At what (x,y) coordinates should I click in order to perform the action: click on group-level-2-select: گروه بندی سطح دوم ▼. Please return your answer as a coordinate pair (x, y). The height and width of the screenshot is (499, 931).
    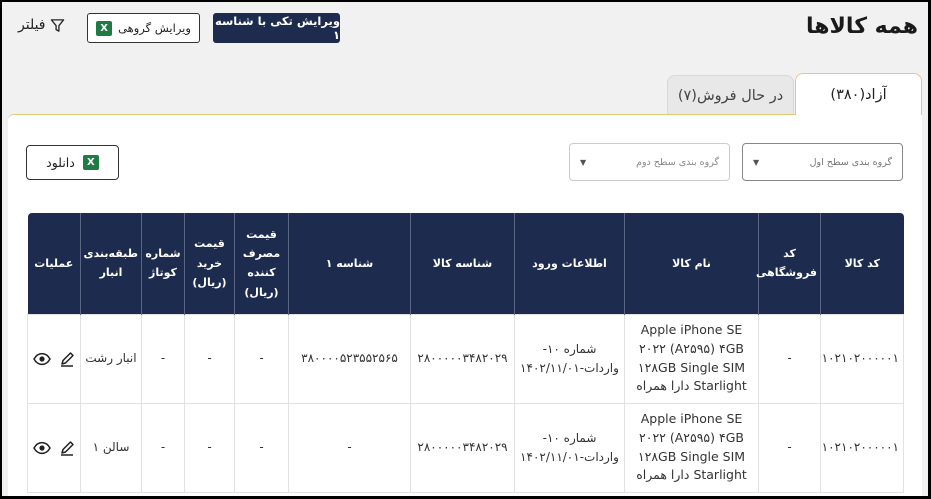
    Looking at the image, I should click on (649, 162).